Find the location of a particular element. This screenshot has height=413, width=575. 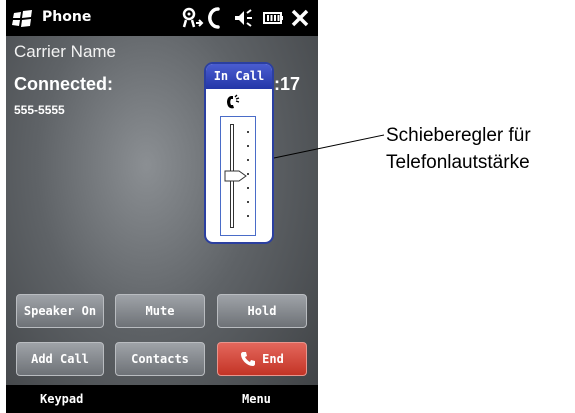

callout-line-1: Schieberegler für is located at coordinates (458, 135).